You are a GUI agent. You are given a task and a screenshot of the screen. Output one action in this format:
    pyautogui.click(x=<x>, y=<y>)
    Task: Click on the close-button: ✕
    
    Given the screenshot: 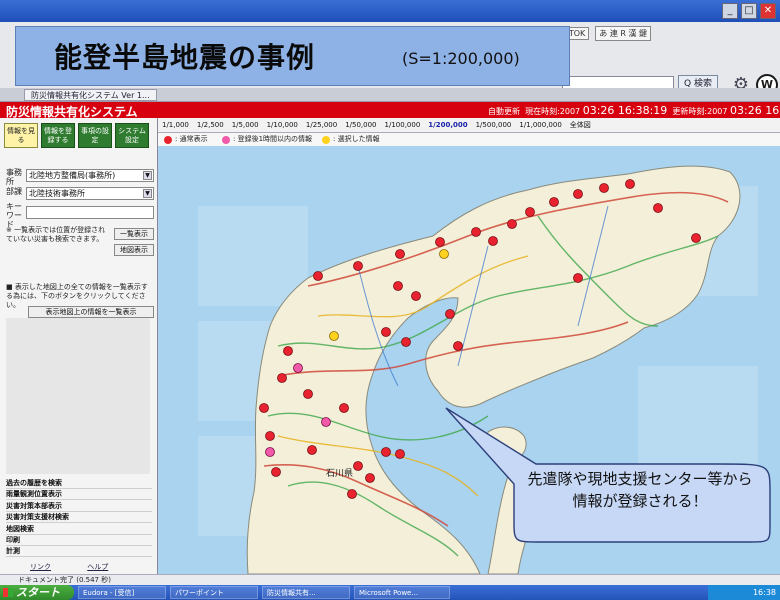 What is the action you would take?
    pyautogui.click(x=768, y=11)
    